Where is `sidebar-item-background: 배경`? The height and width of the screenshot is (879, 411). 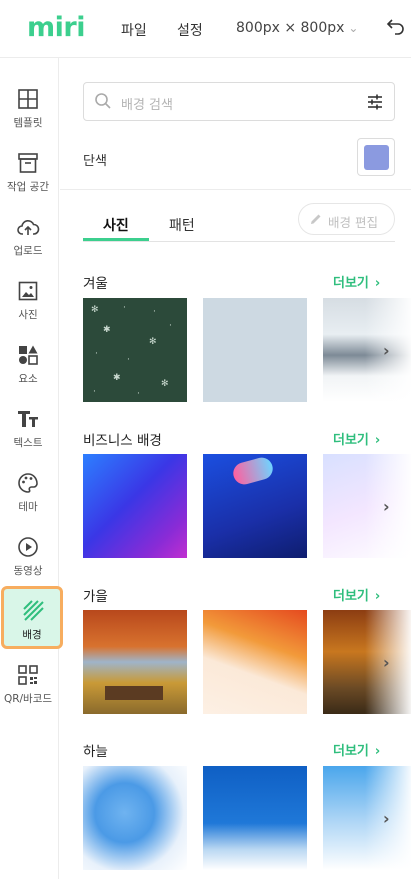 sidebar-item-background: 배경 is located at coordinates (32, 617).